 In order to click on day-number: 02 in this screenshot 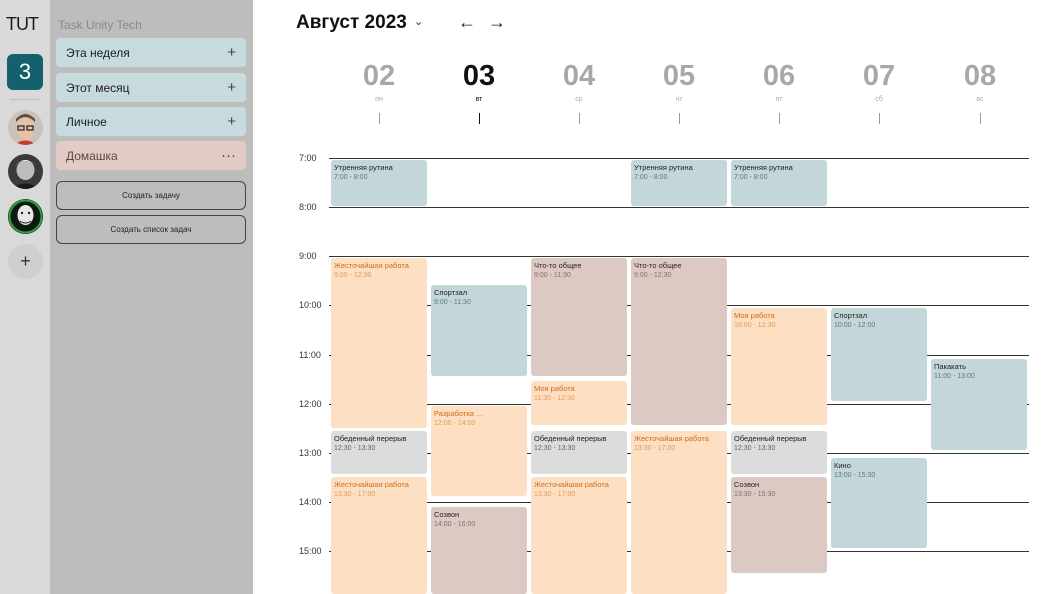, I will do `click(379, 76)`.